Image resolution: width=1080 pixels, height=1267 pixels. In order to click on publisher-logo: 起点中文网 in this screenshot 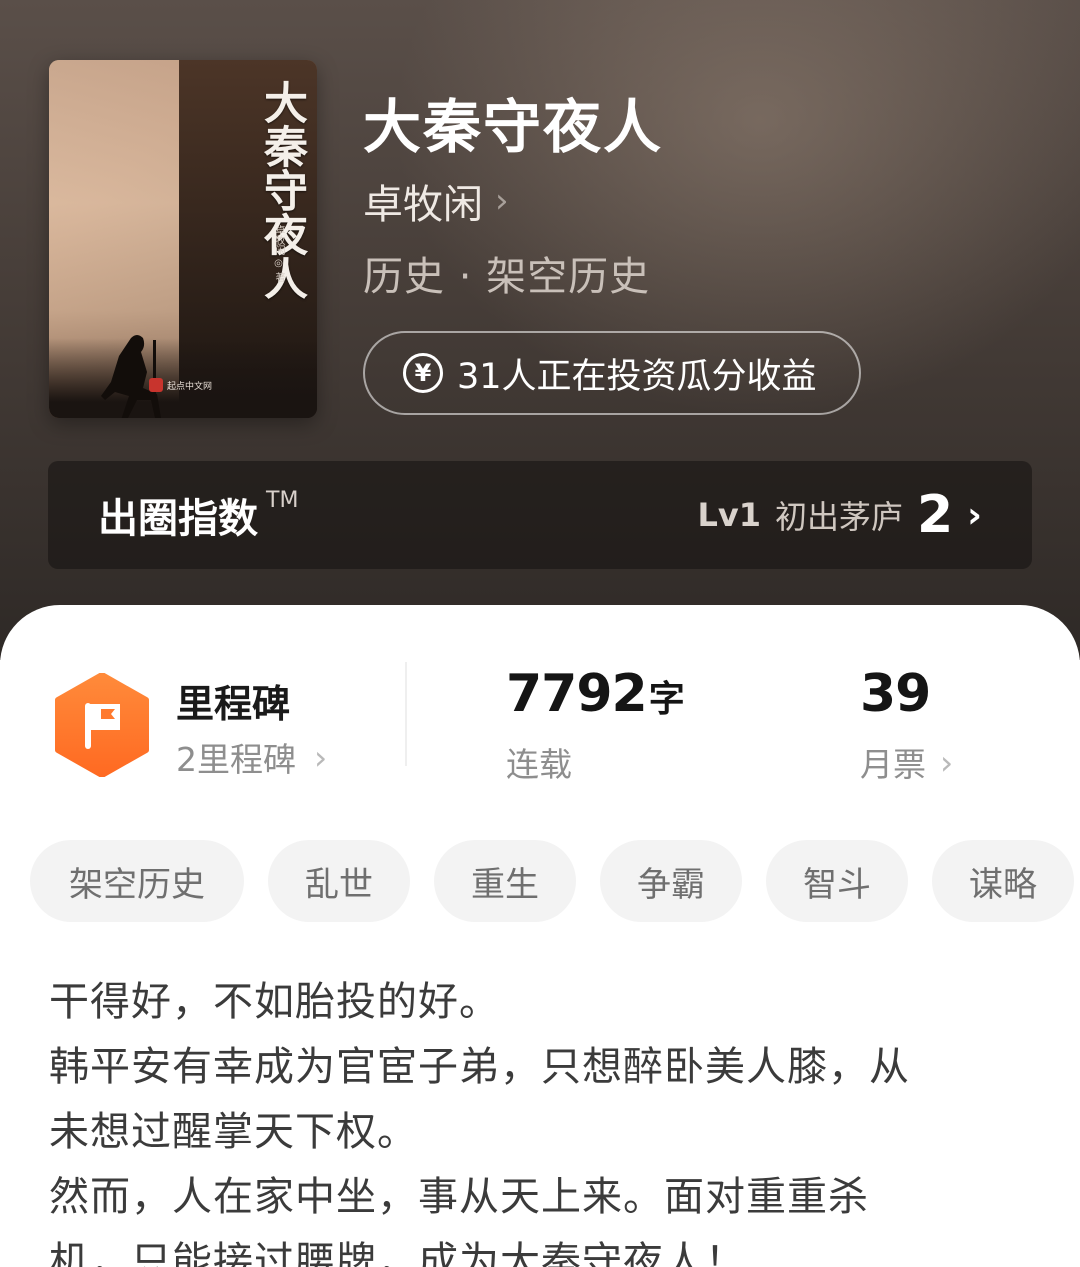, I will do `click(180, 385)`.